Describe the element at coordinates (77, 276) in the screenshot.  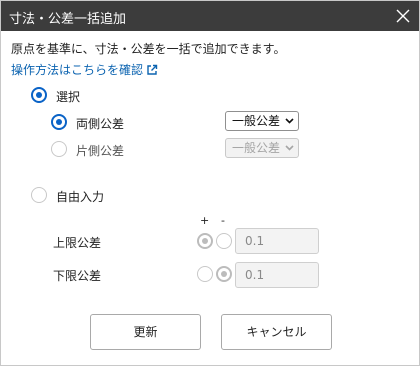
I see `lower-tolerance-label: 下限公差` at that location.